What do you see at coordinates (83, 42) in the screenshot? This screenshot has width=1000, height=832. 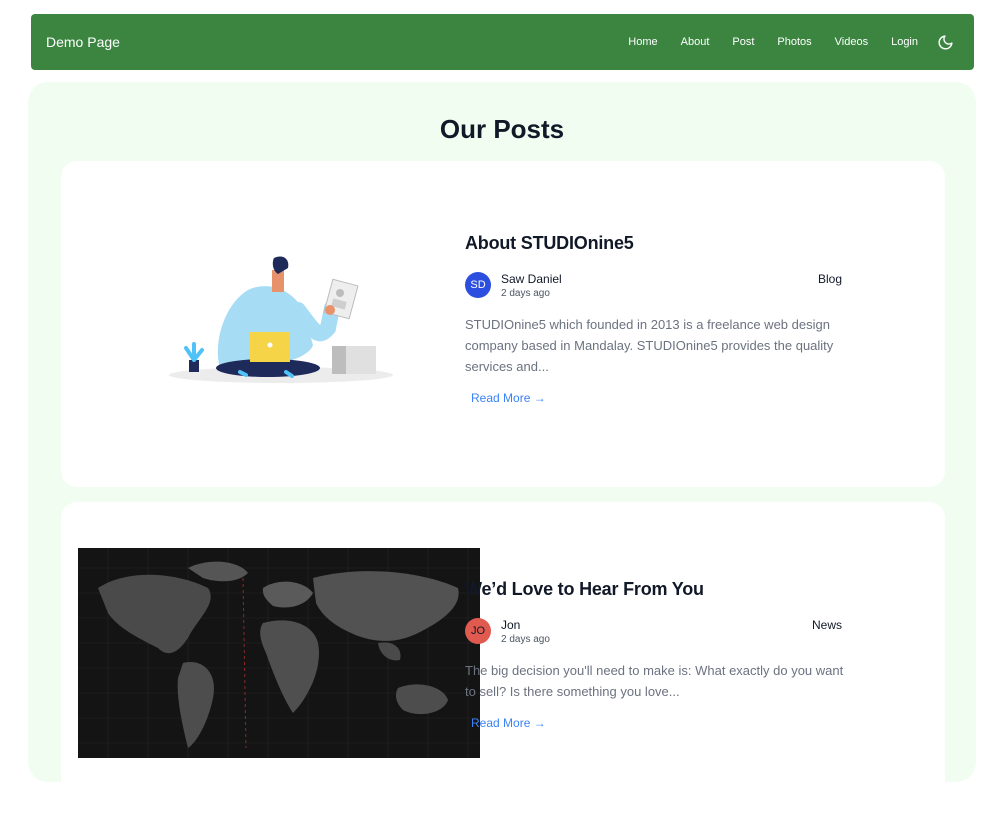 I see `brand-title: Demo Page` at bounding box center [83, 42].